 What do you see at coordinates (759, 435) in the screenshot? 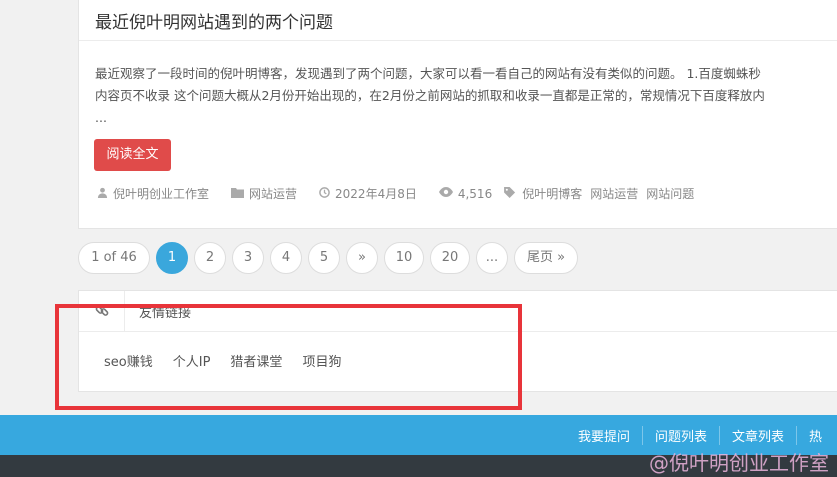
I see `footer-link-articles: 文章列表` at bounding box center [759, 435].